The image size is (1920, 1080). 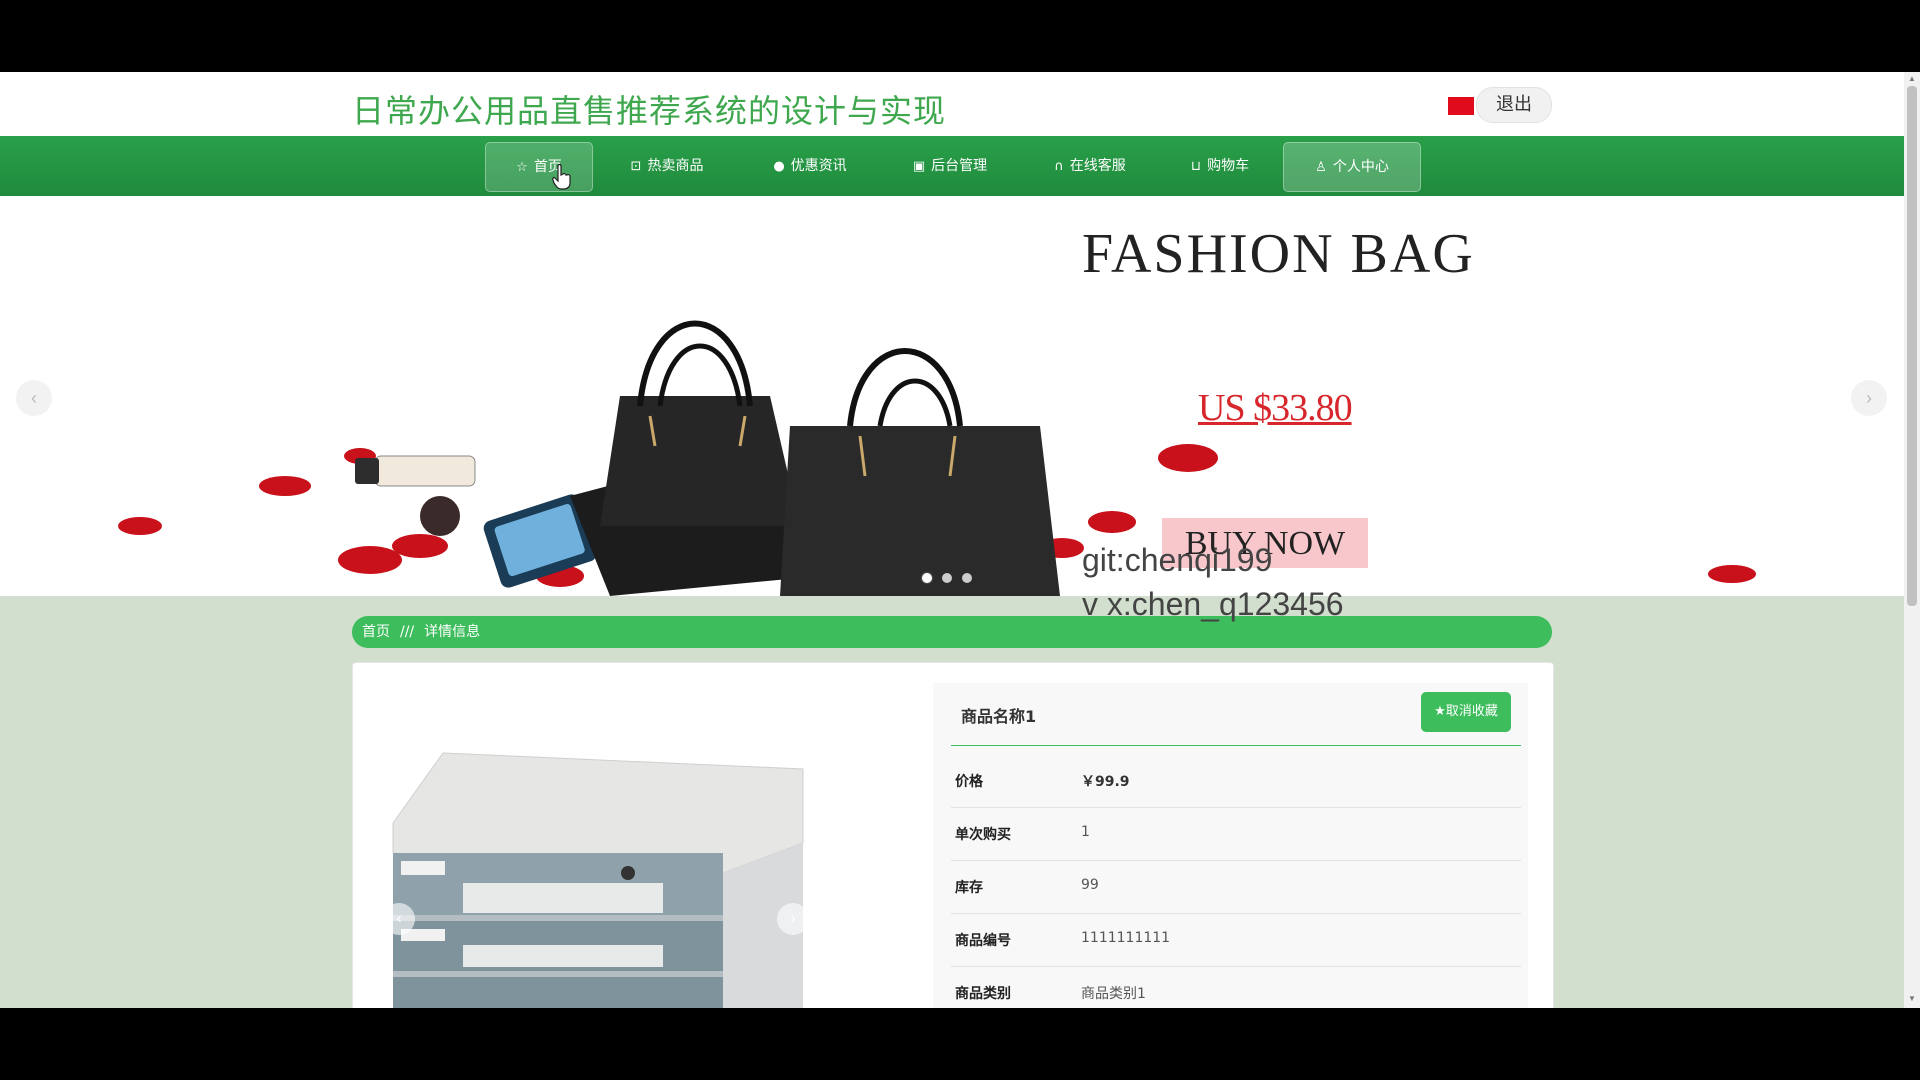 I want to click on admin-icon: ▣, so click(x=919, y=166).